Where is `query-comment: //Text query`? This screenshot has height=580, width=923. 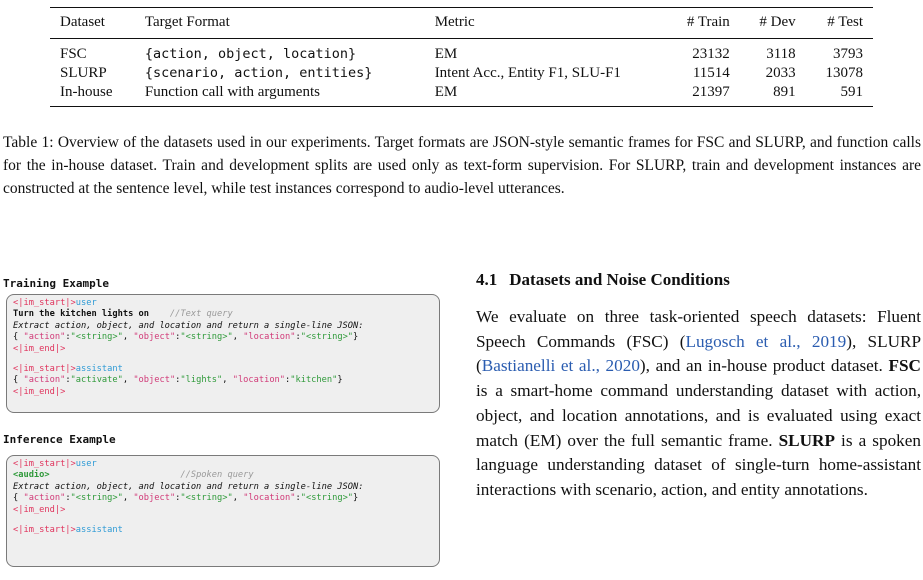
query-comment: //Text query is located at coordinates (201, 314).